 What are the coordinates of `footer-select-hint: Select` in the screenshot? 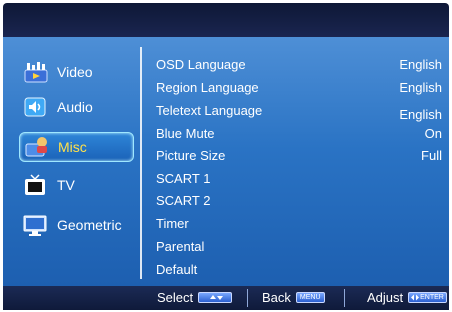 It's located at (195, 297).